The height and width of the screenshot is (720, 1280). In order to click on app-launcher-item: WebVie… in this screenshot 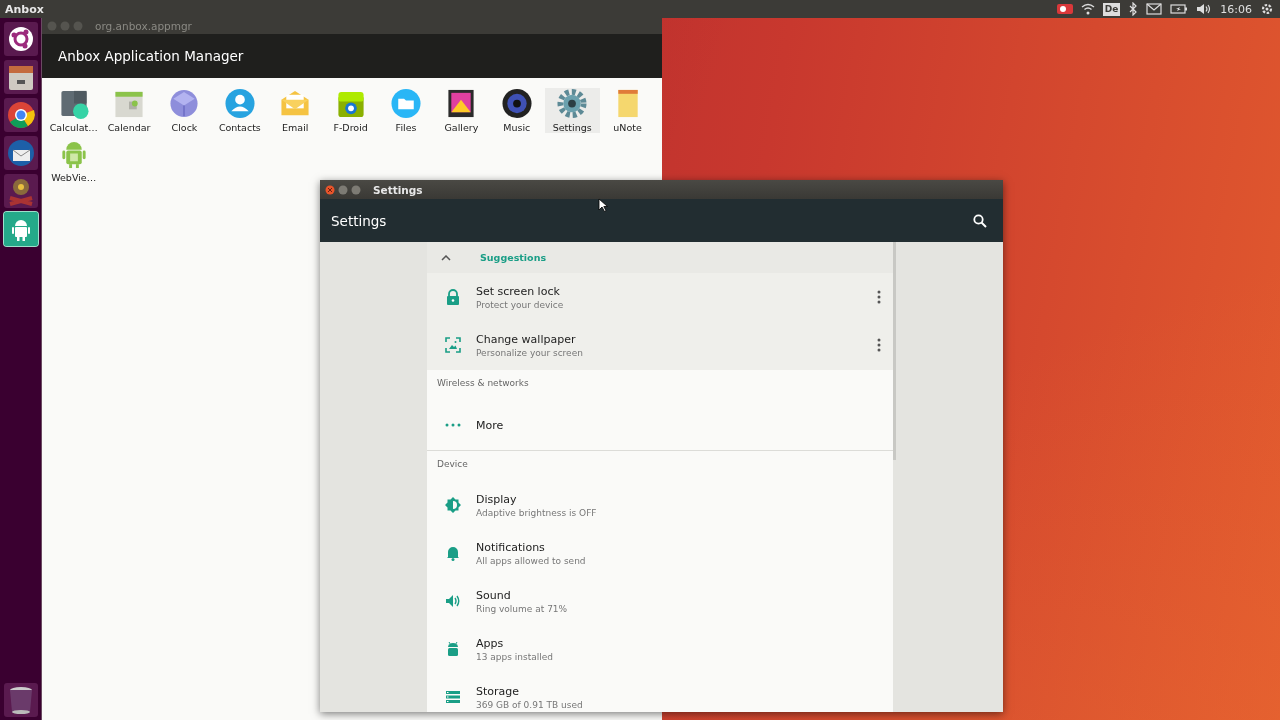, I will do `click(74, 160)`.